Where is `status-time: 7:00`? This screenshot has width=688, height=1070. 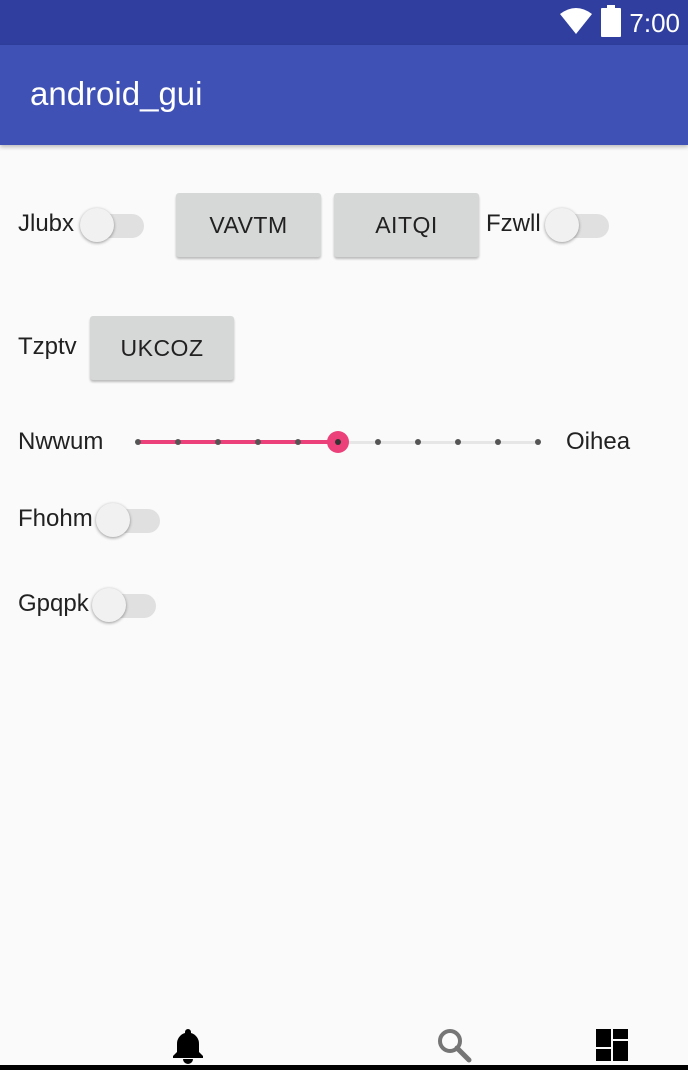
status-time: 7:00 is located at coordinates (654, 22).